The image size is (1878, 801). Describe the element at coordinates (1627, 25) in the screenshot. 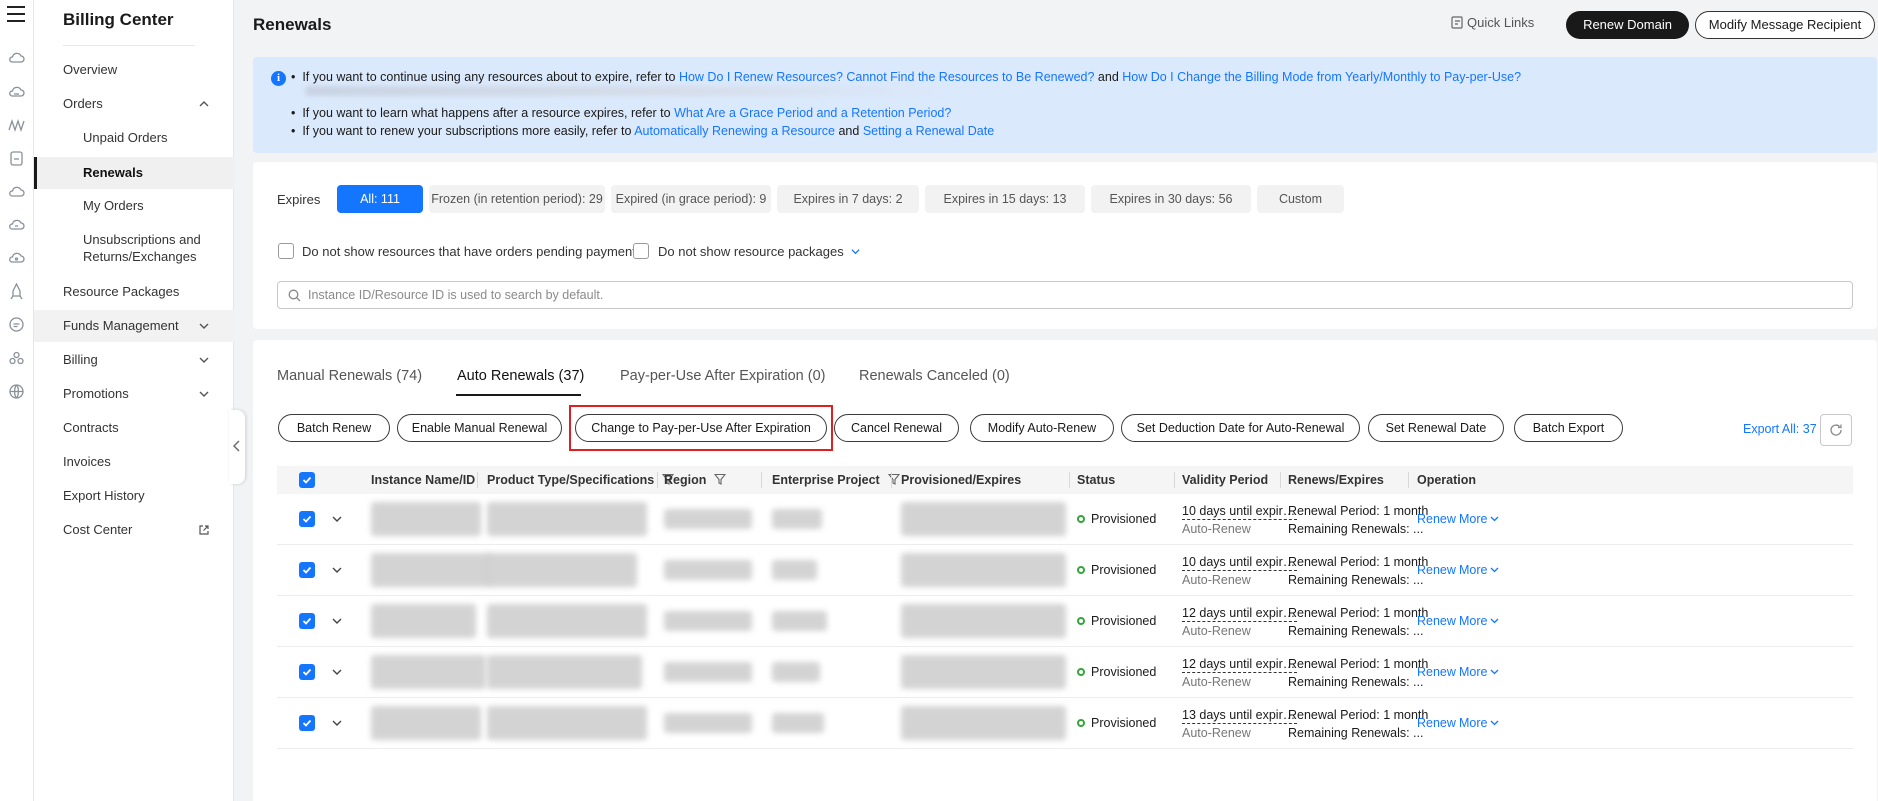

I see `renew-domain-button: Renew Domain` at that location.